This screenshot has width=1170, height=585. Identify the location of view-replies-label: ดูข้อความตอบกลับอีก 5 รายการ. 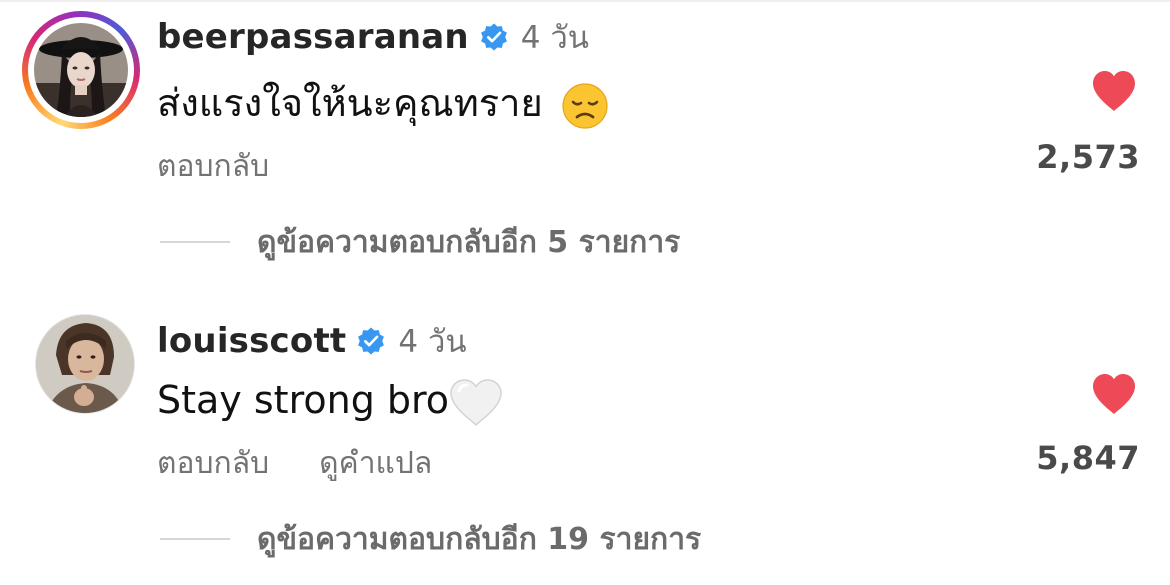
(469, 242).